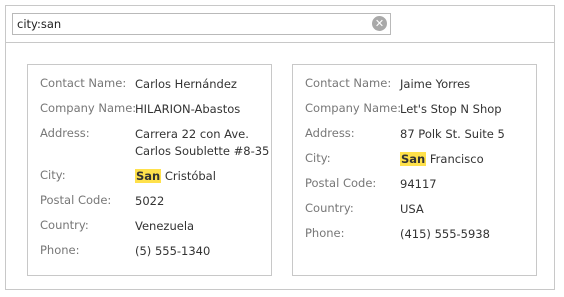  What do you see at coordinates (435, 84) in the screenshot?
I see `field-value: Jaime Yorres` at bounding box center [435, 84].